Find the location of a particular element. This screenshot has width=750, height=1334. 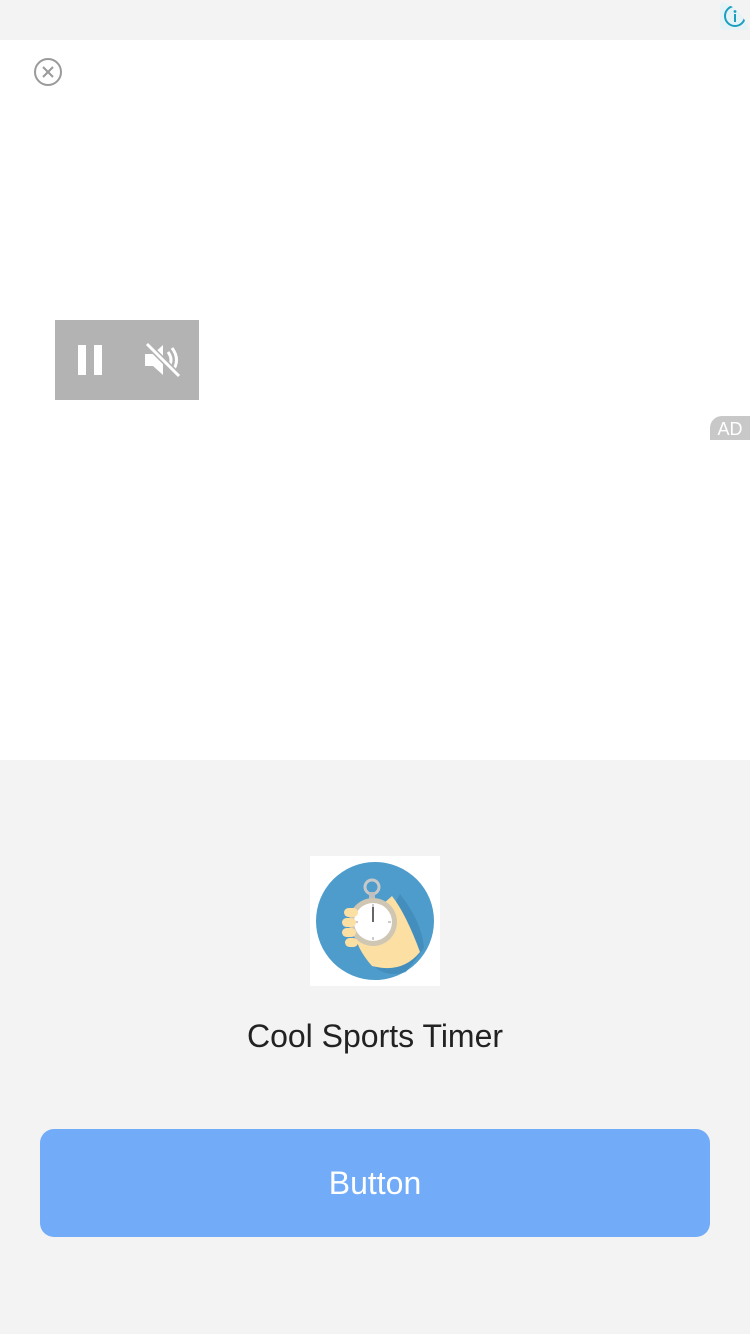

pause-button is located at coordinates (91, 360).